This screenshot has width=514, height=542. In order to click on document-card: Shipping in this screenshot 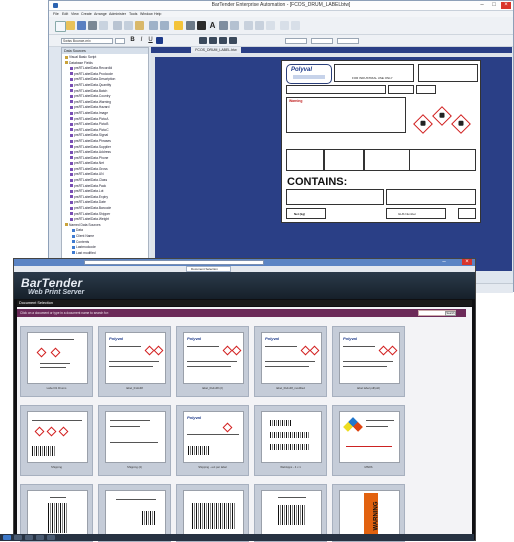, I will do `click(56, 440)`.